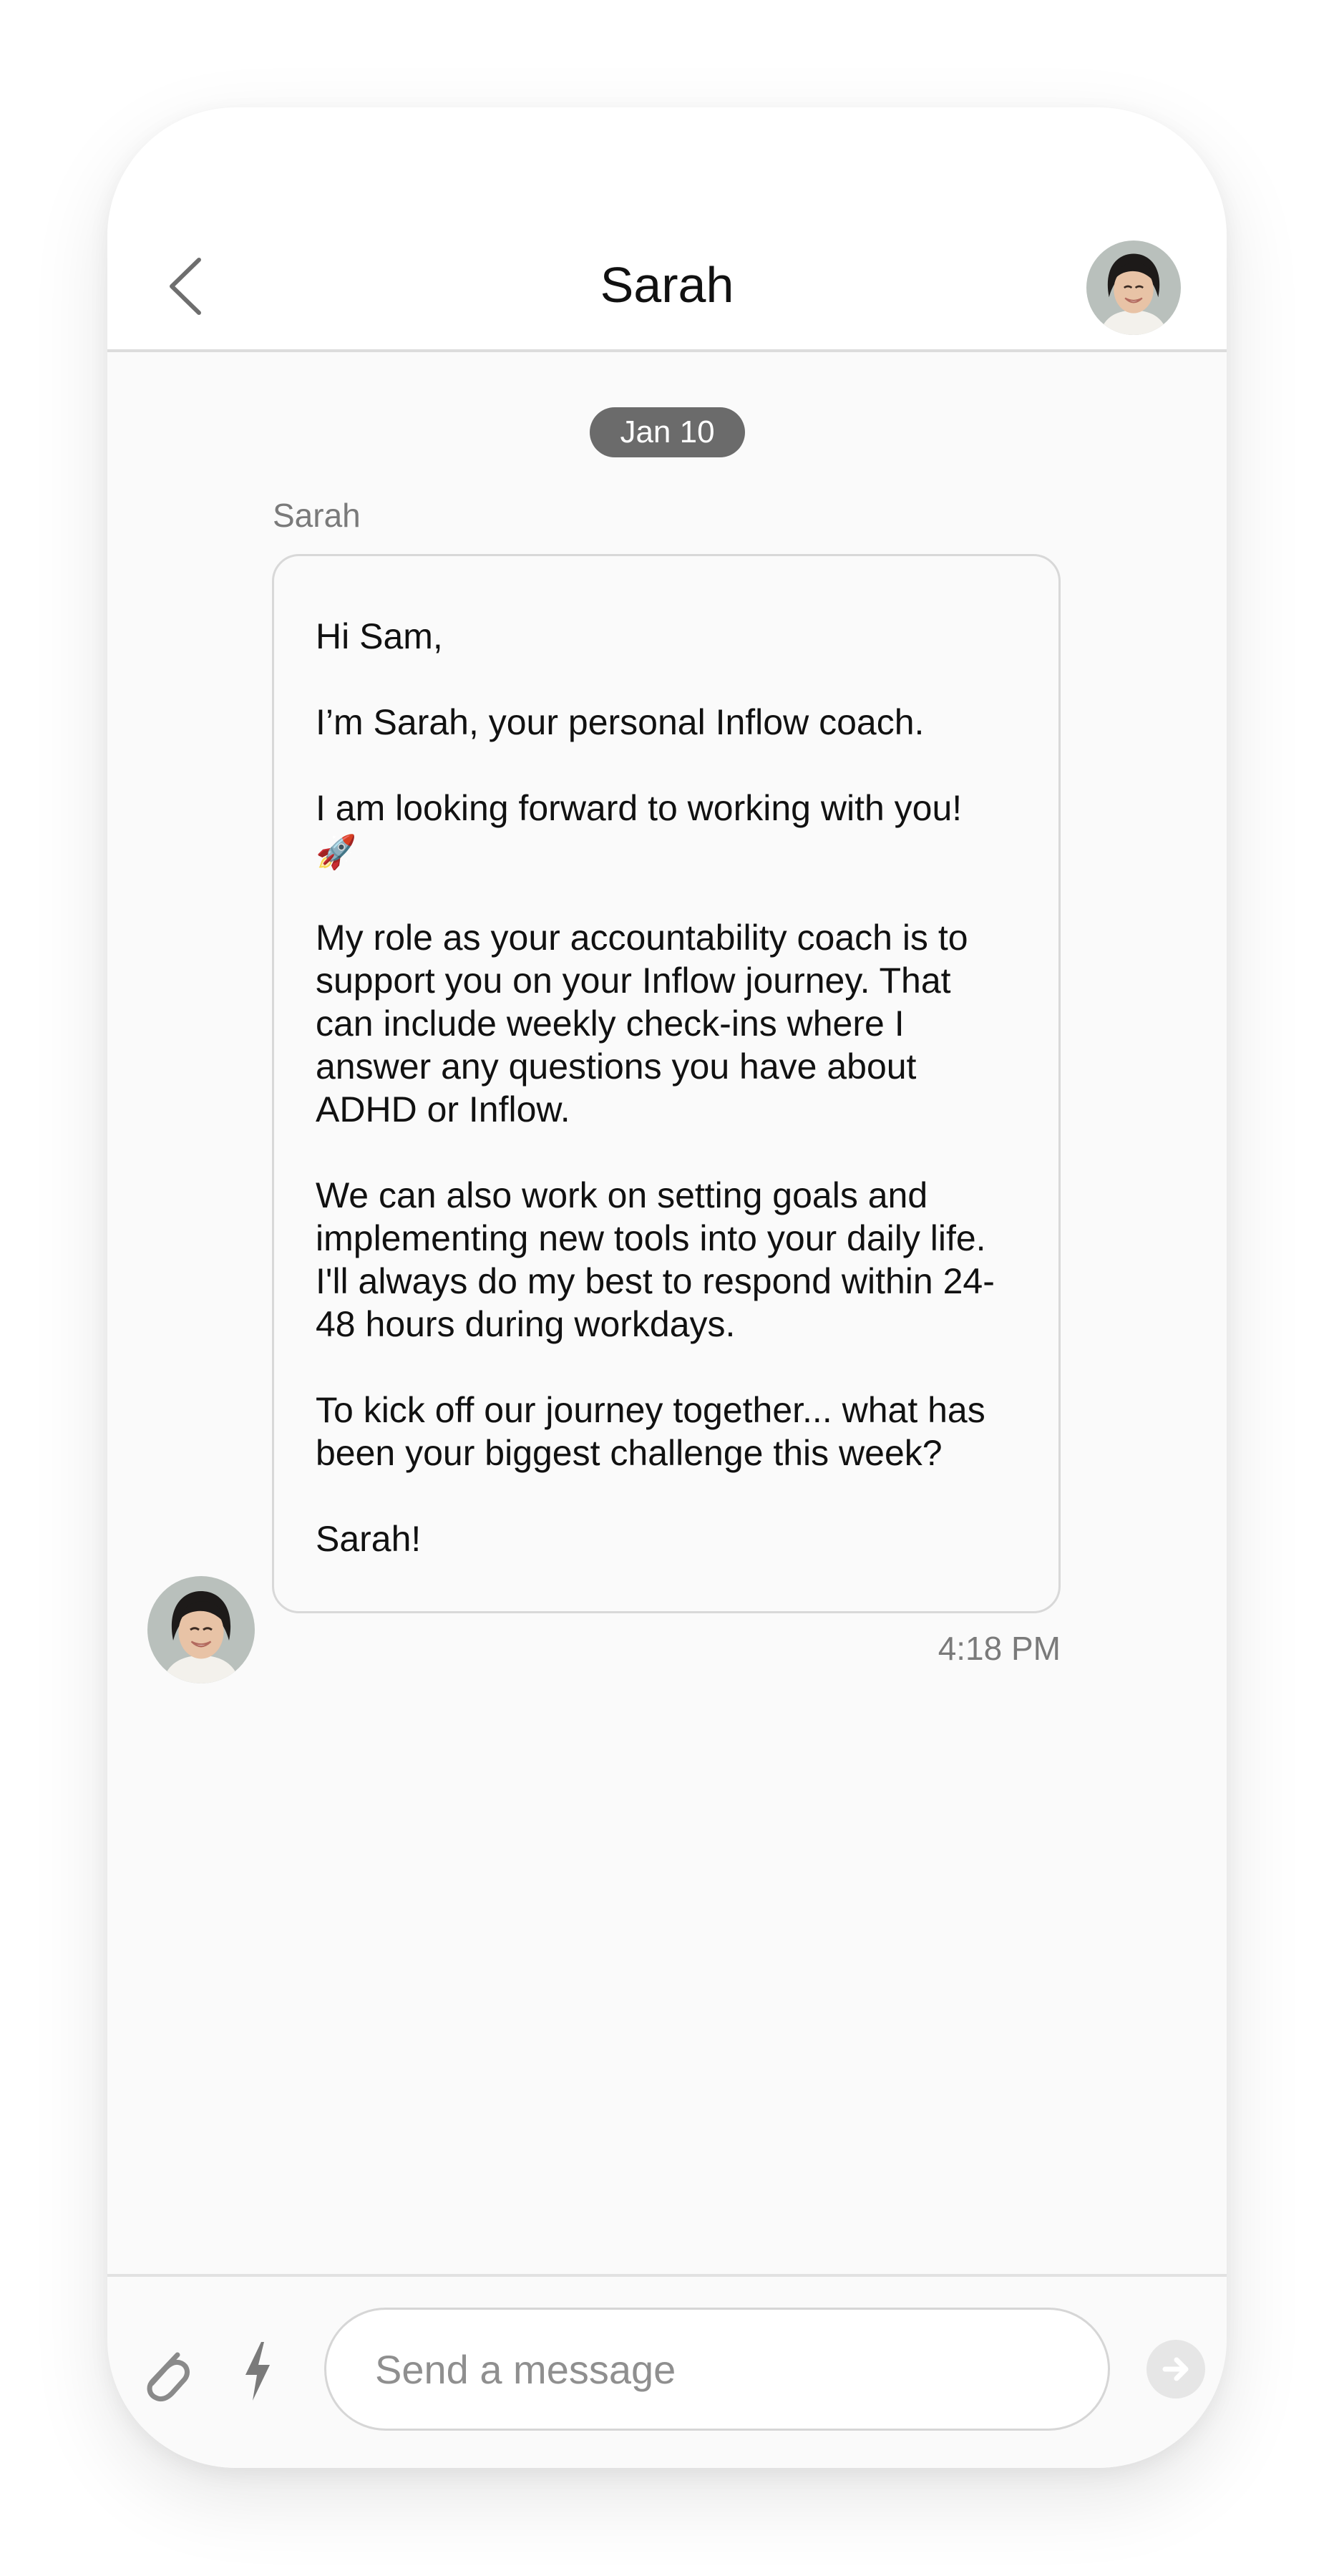 This screenshot has height=2576, width=1334. I want to click on message-paragraph: Hi Sam,, so click(379, 636).